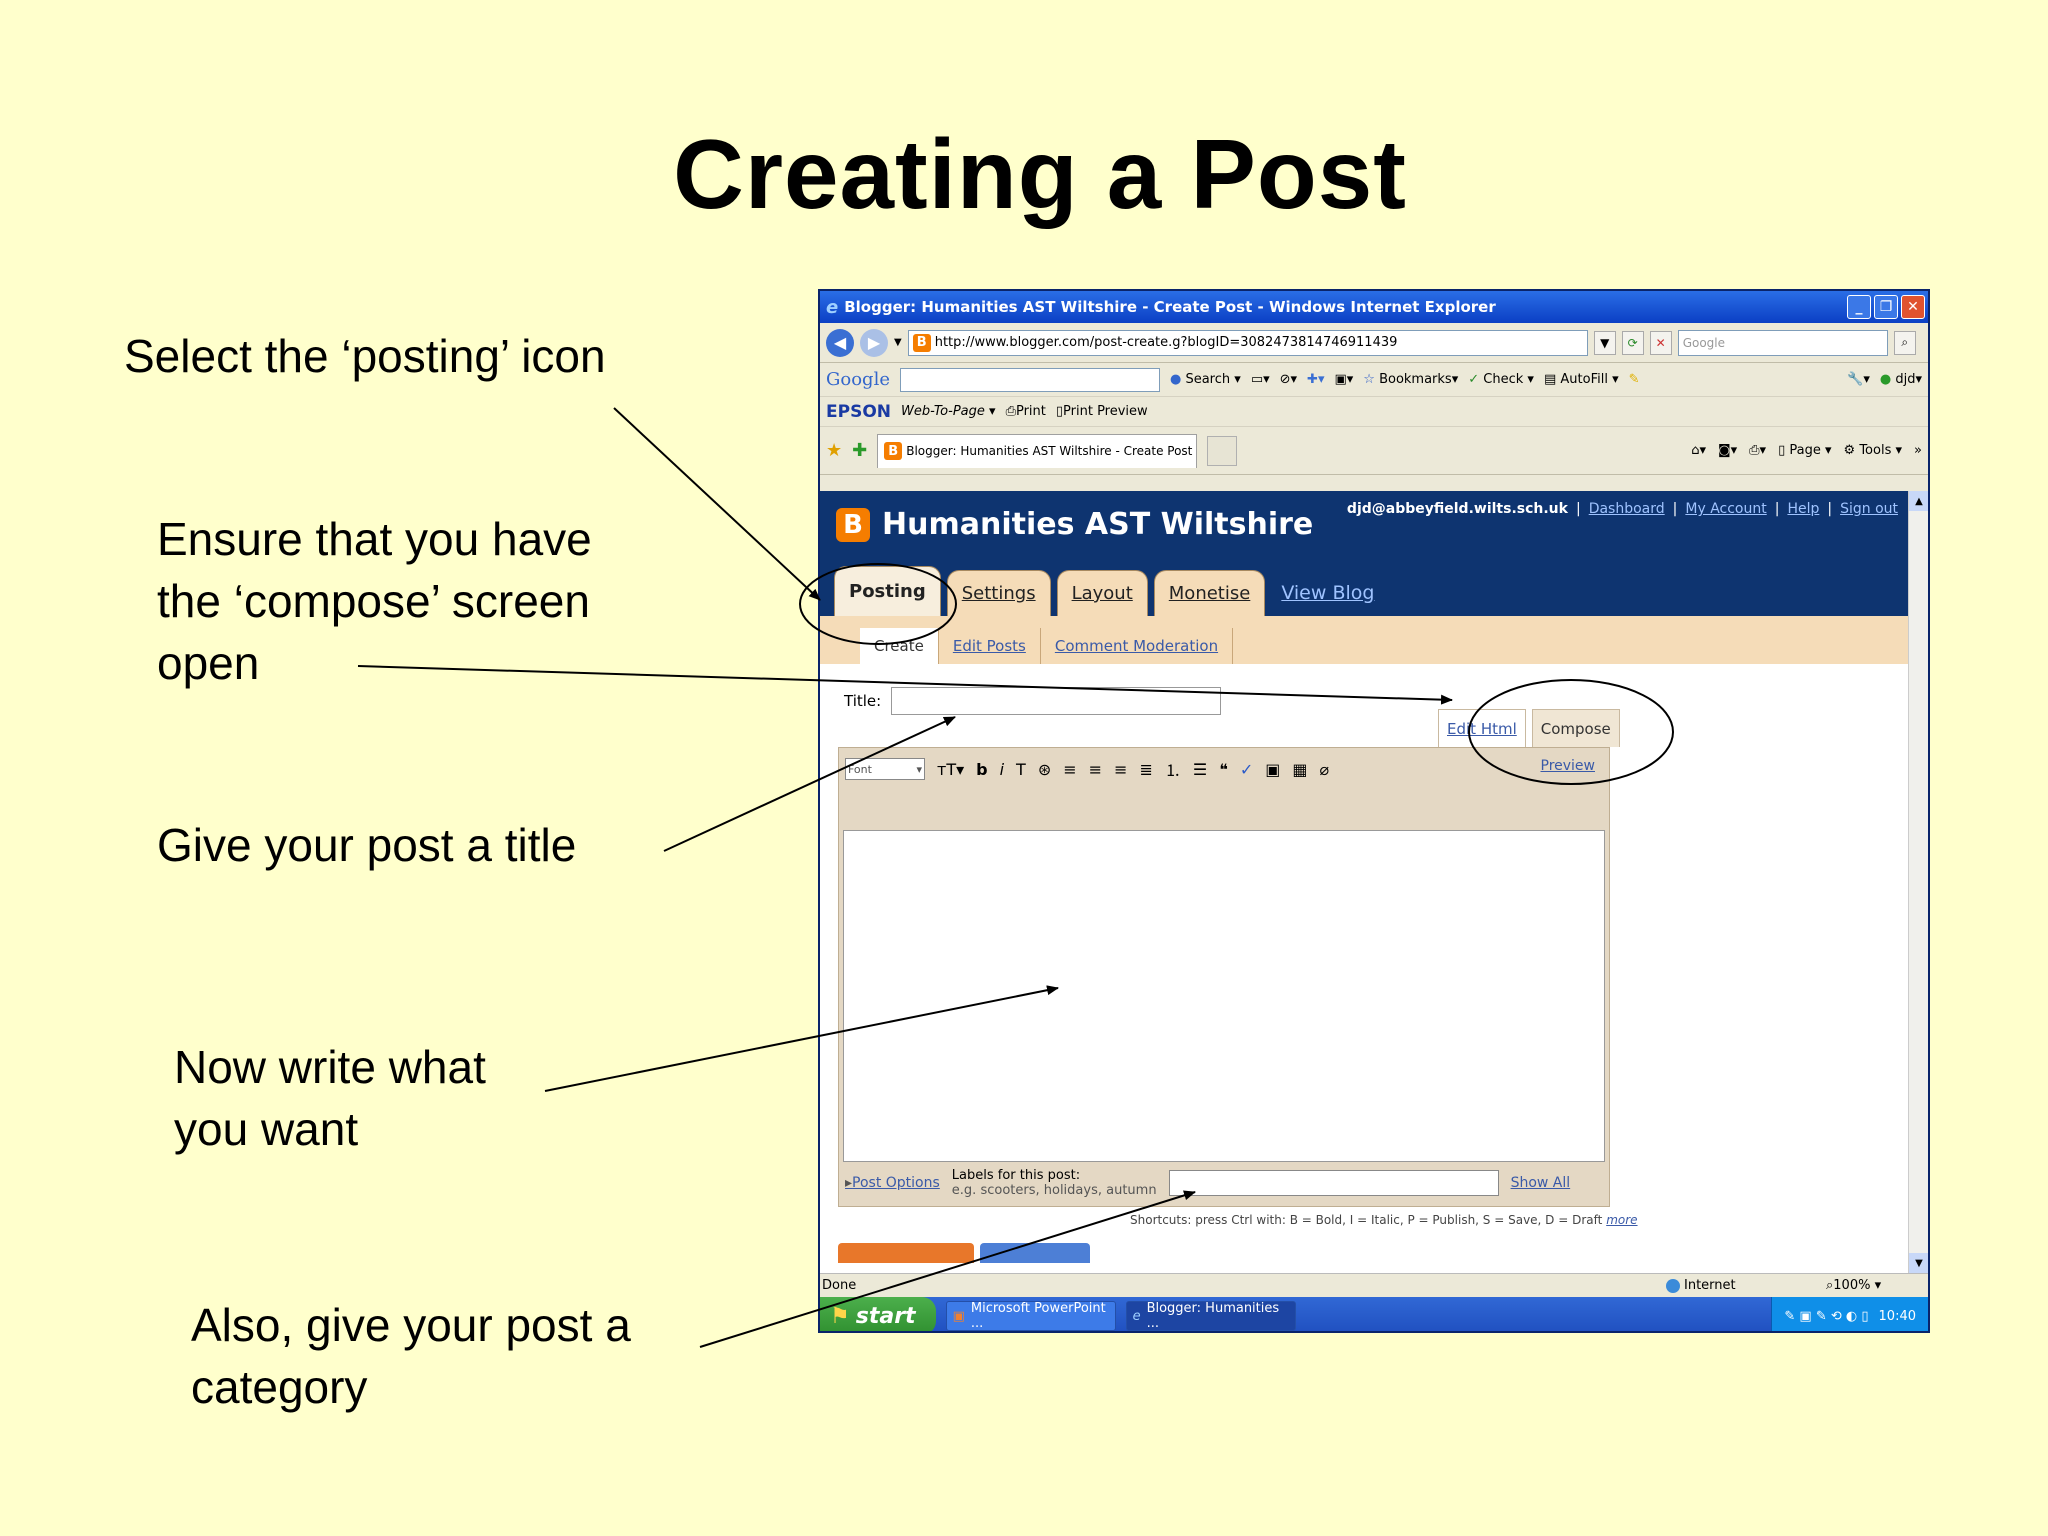 This screenshot has width=2048, height=1536. I want to click on windows-flag-icon: ⚑, so click(840, 1316).